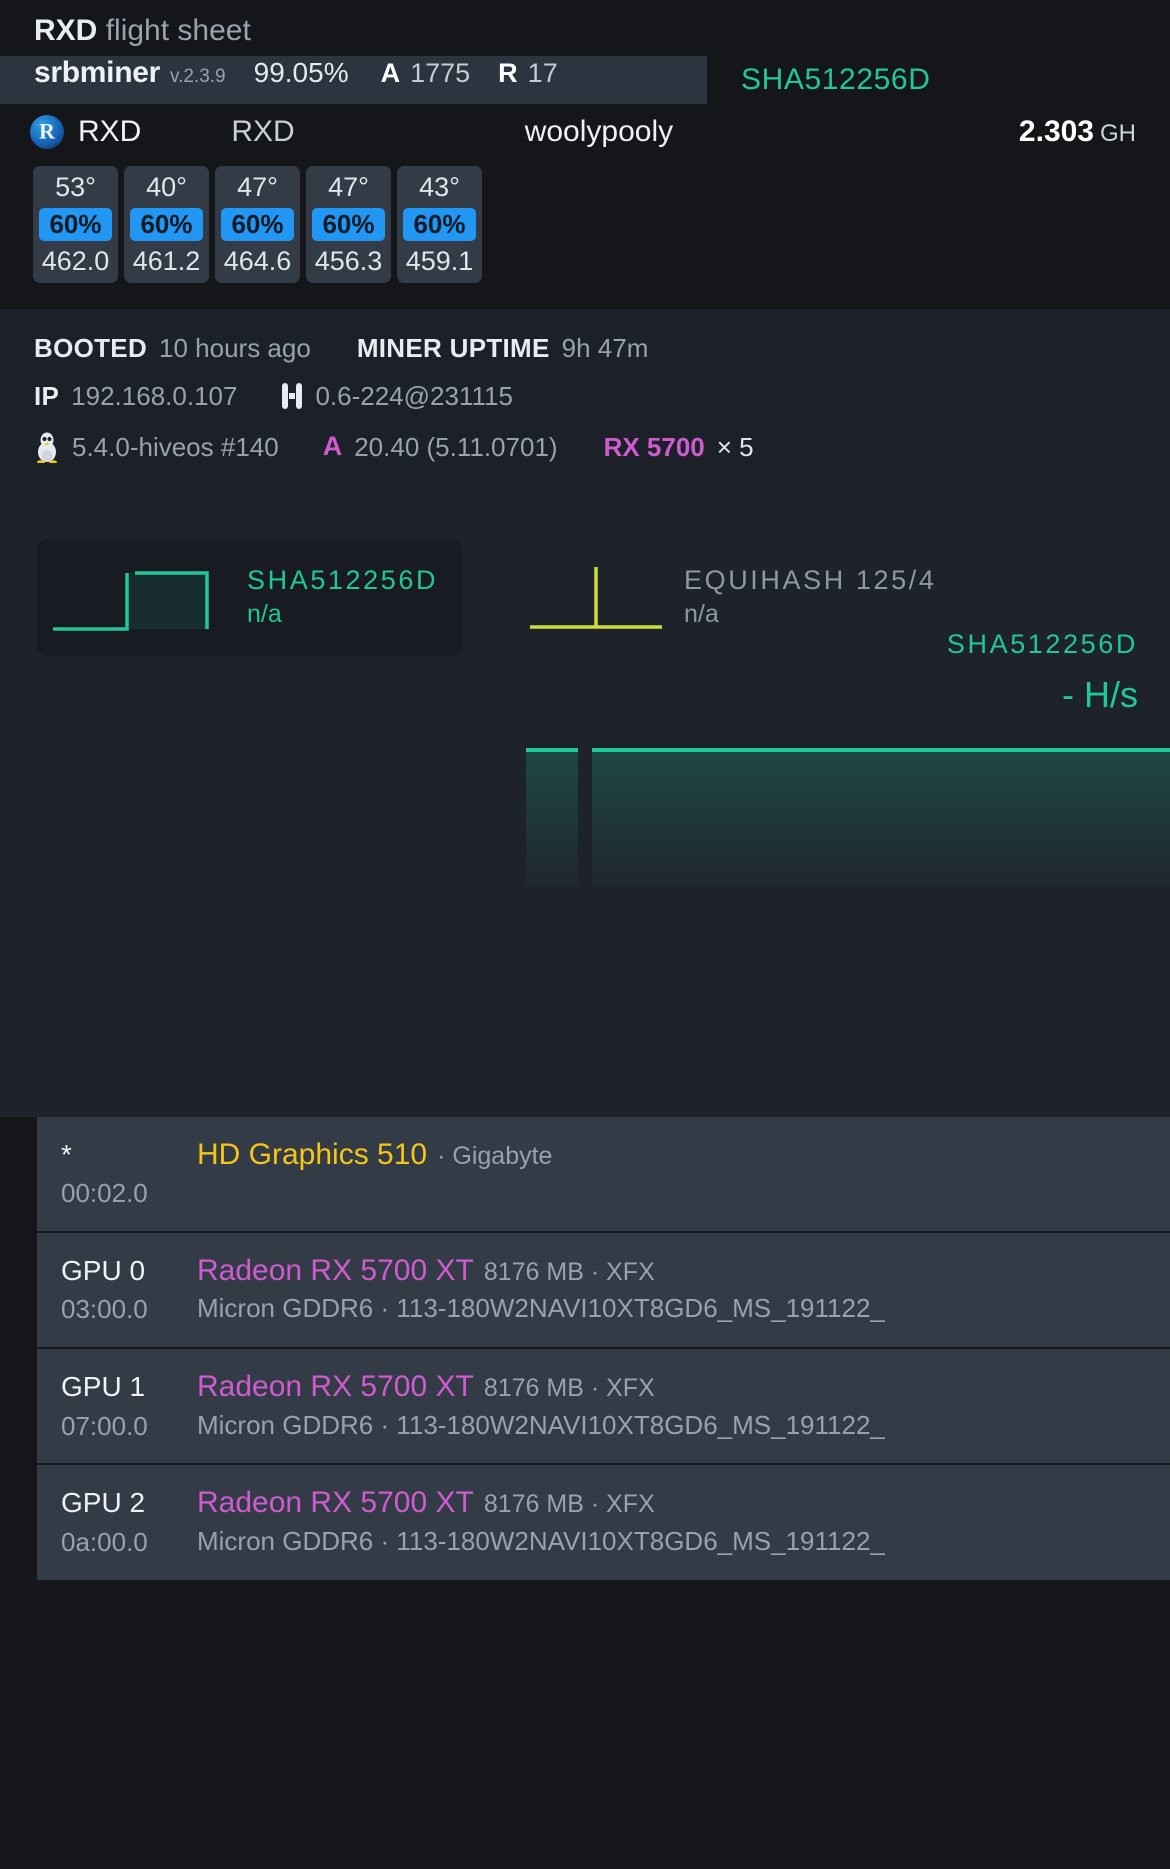 The image size is (1170, 1869). What do you see at coordinates (1100, 694) in the screenshot?
I see `hashrate-chart-value: - H/s` at bounding box center [1100, 694].